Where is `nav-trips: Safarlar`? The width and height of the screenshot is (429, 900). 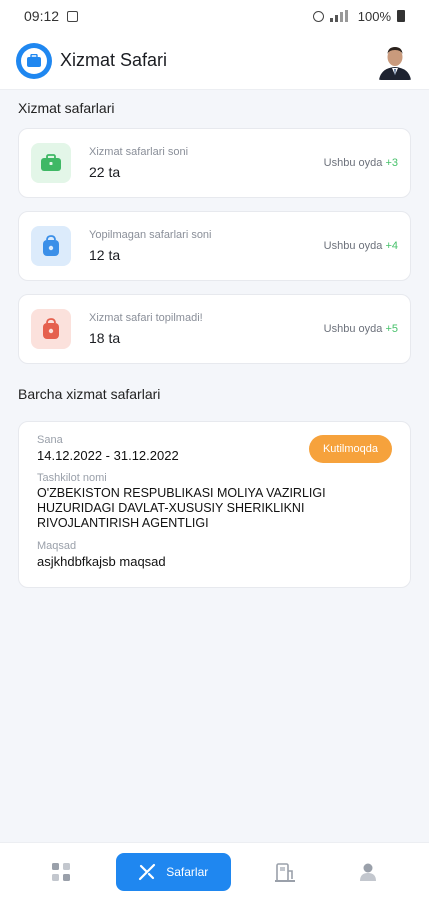
nav-trips: Safarlar is located at coordinates (173, 871).